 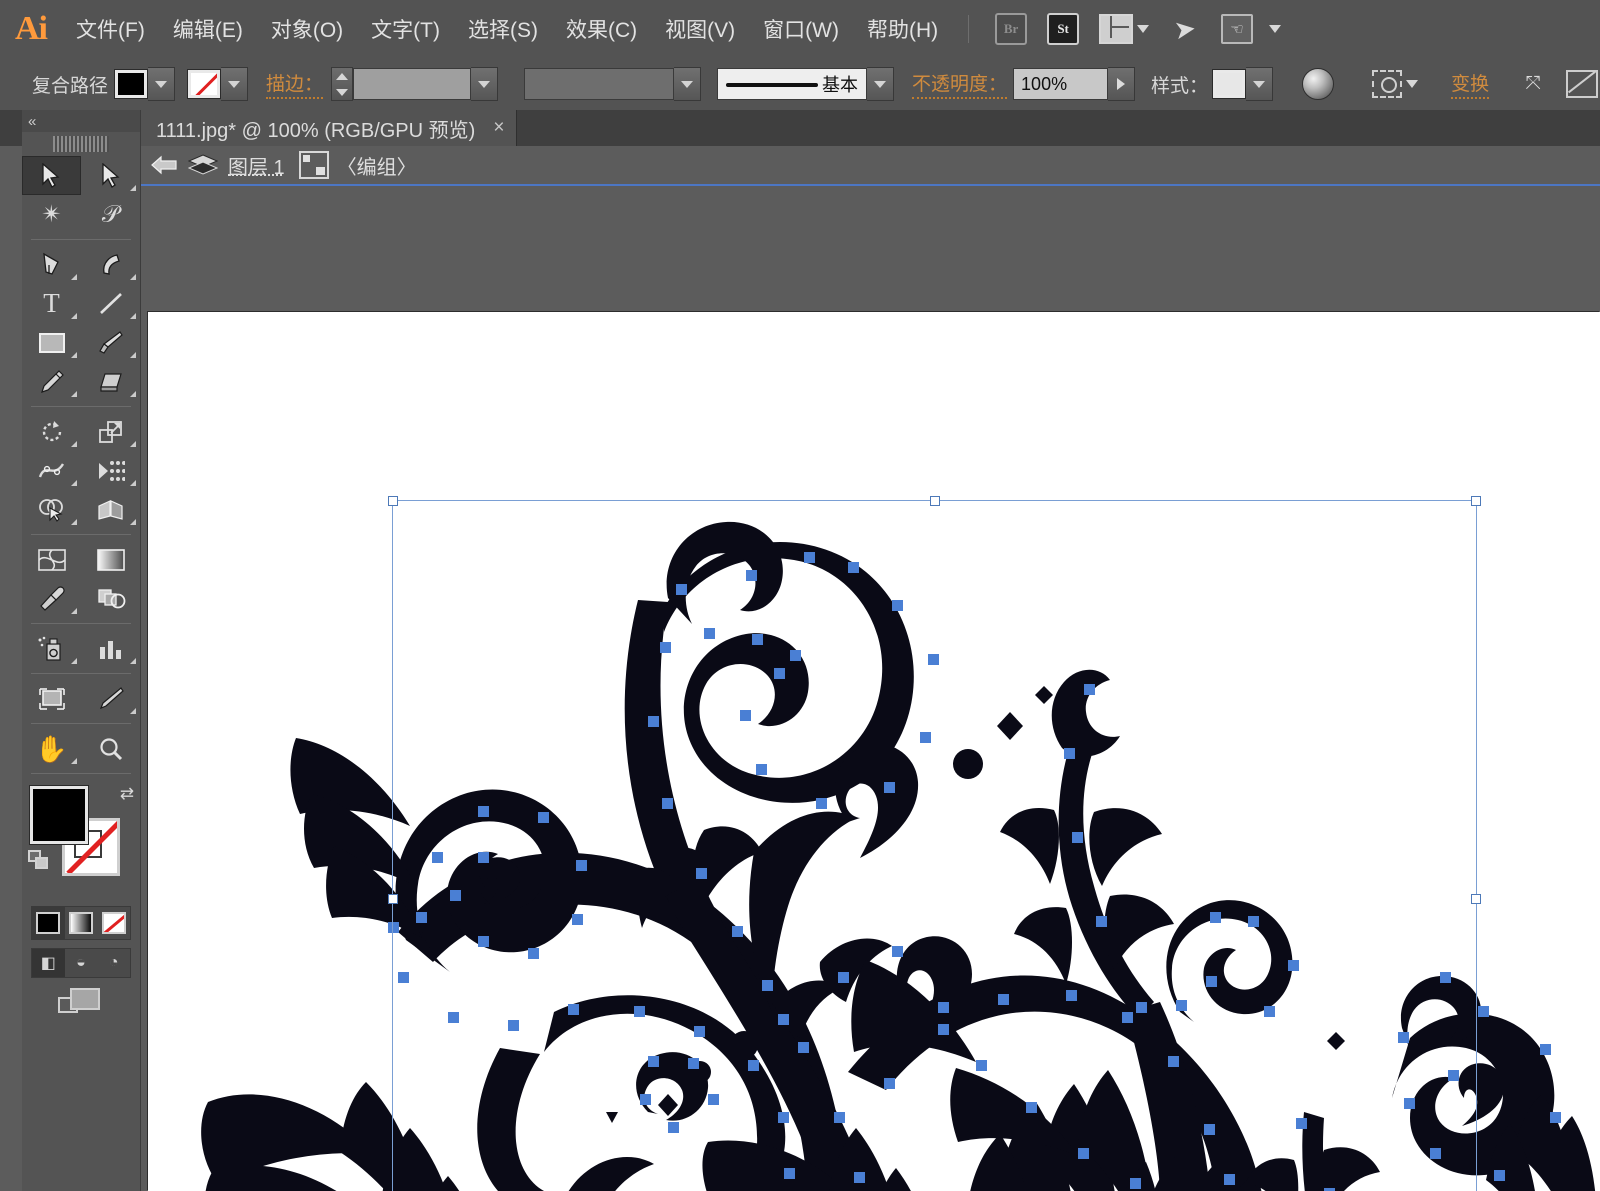 I want to click on opacity-flyout-button, so click(x=1122, y=84).